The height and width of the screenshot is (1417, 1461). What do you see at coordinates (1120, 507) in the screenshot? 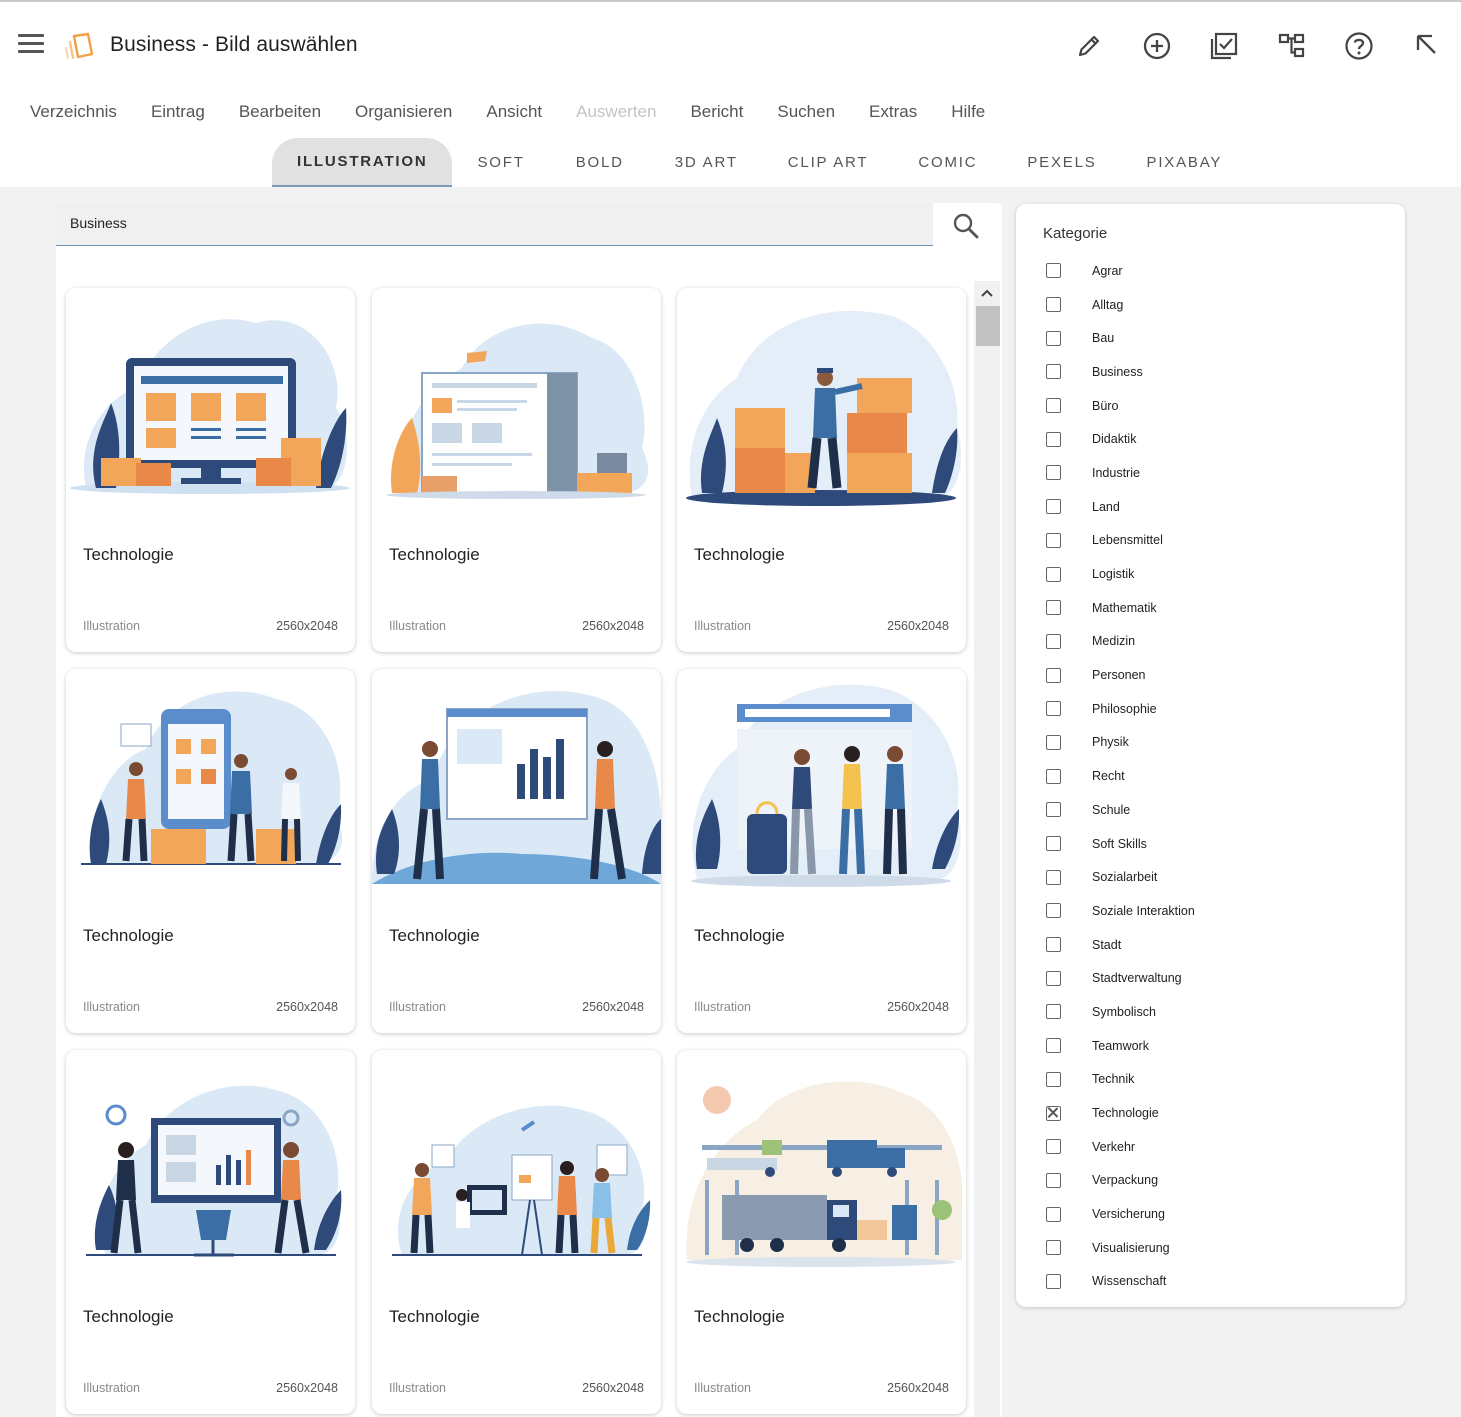
I see `category-item: Land` at bounding box center [1120, 507].